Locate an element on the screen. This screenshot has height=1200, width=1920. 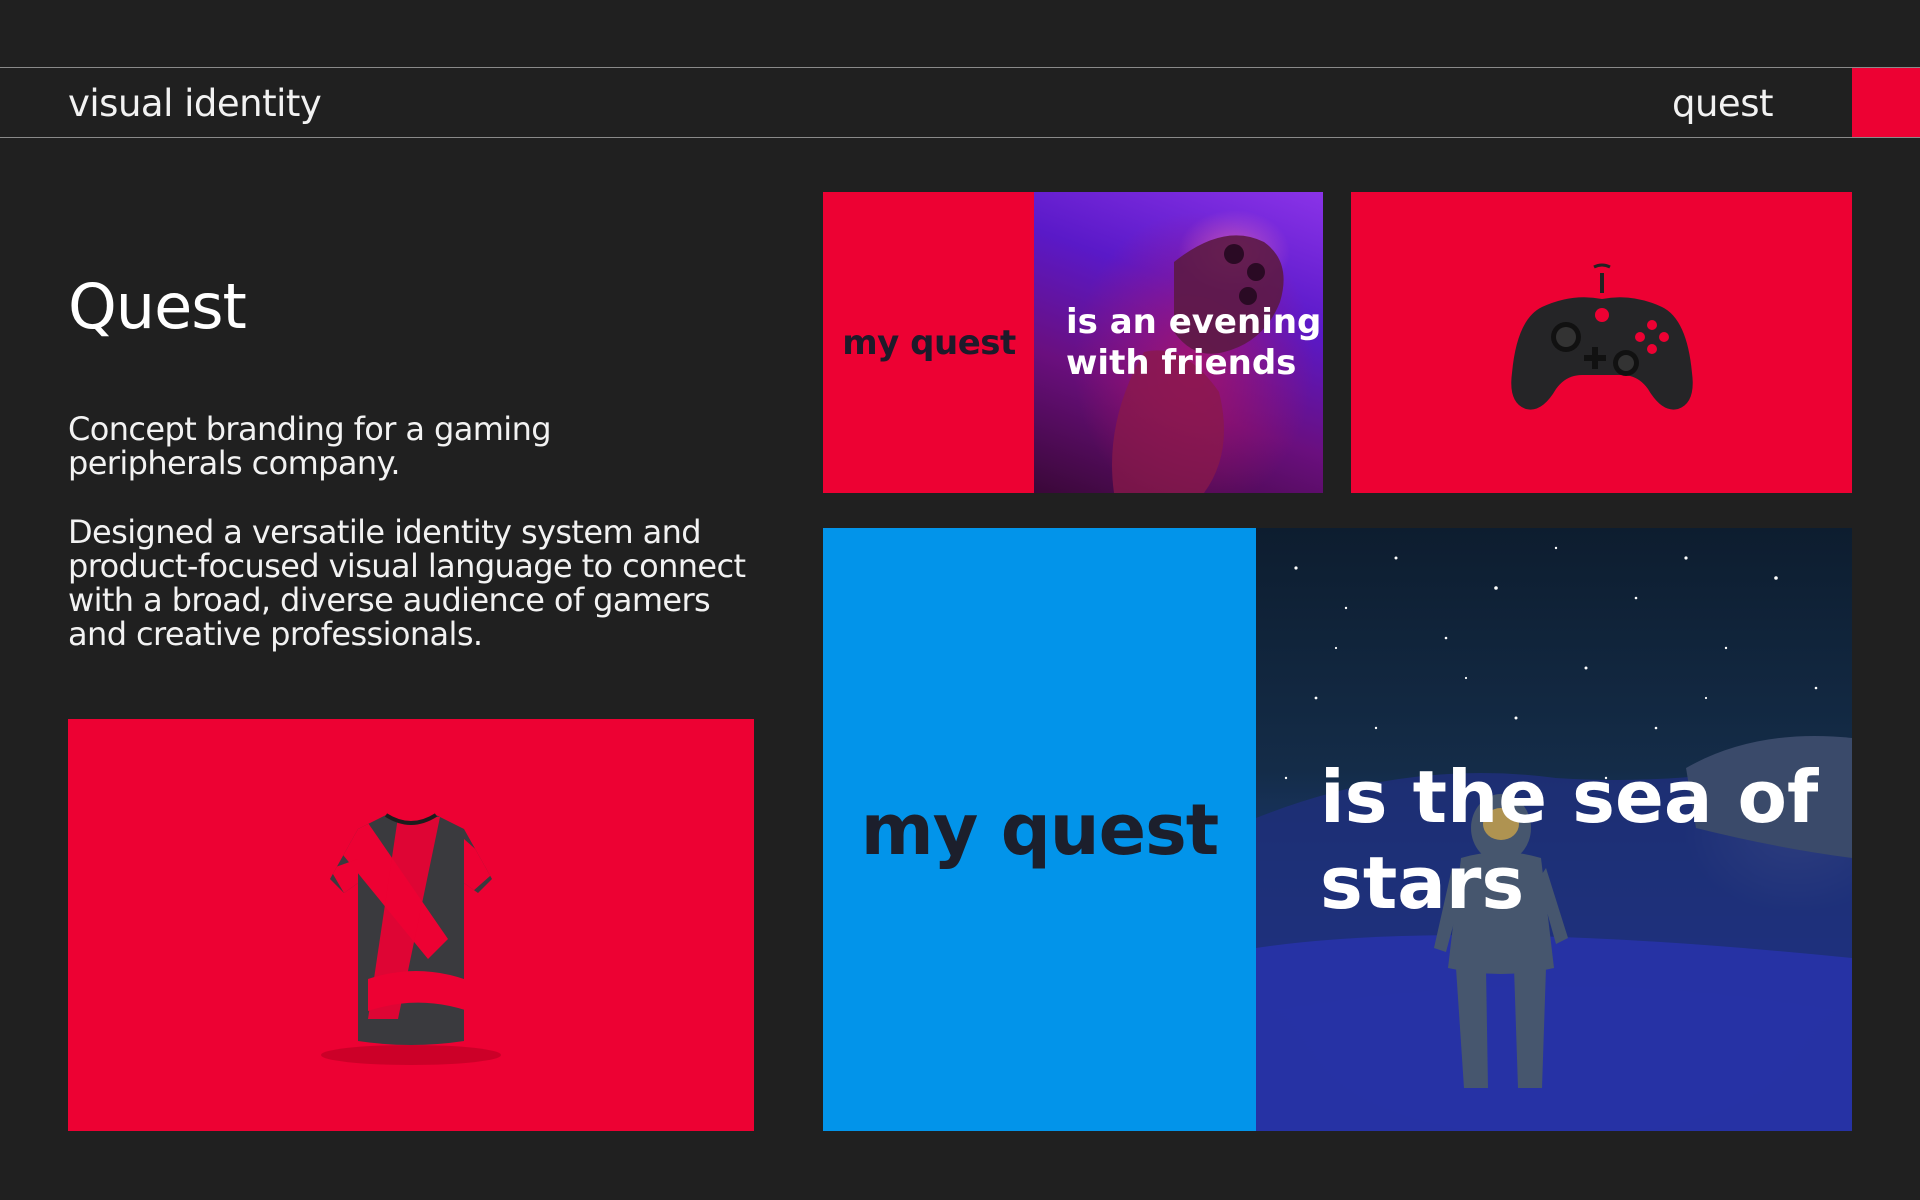
tshirt-icon is located at coordinates (411, 939).